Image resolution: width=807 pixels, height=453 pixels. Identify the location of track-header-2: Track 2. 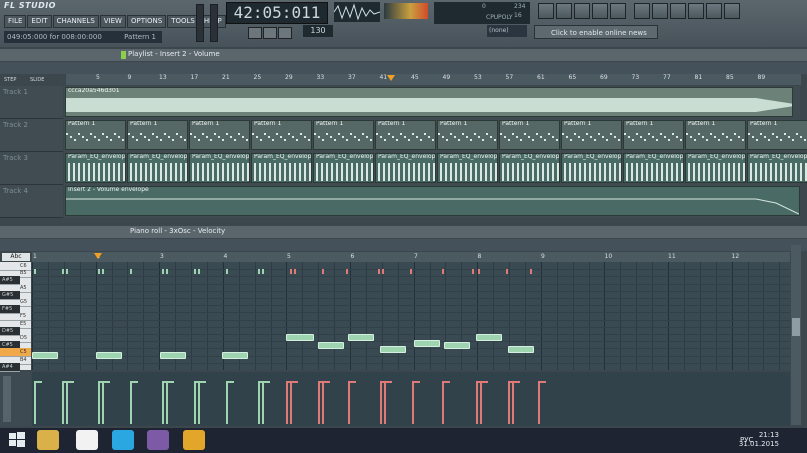
(31, 135).